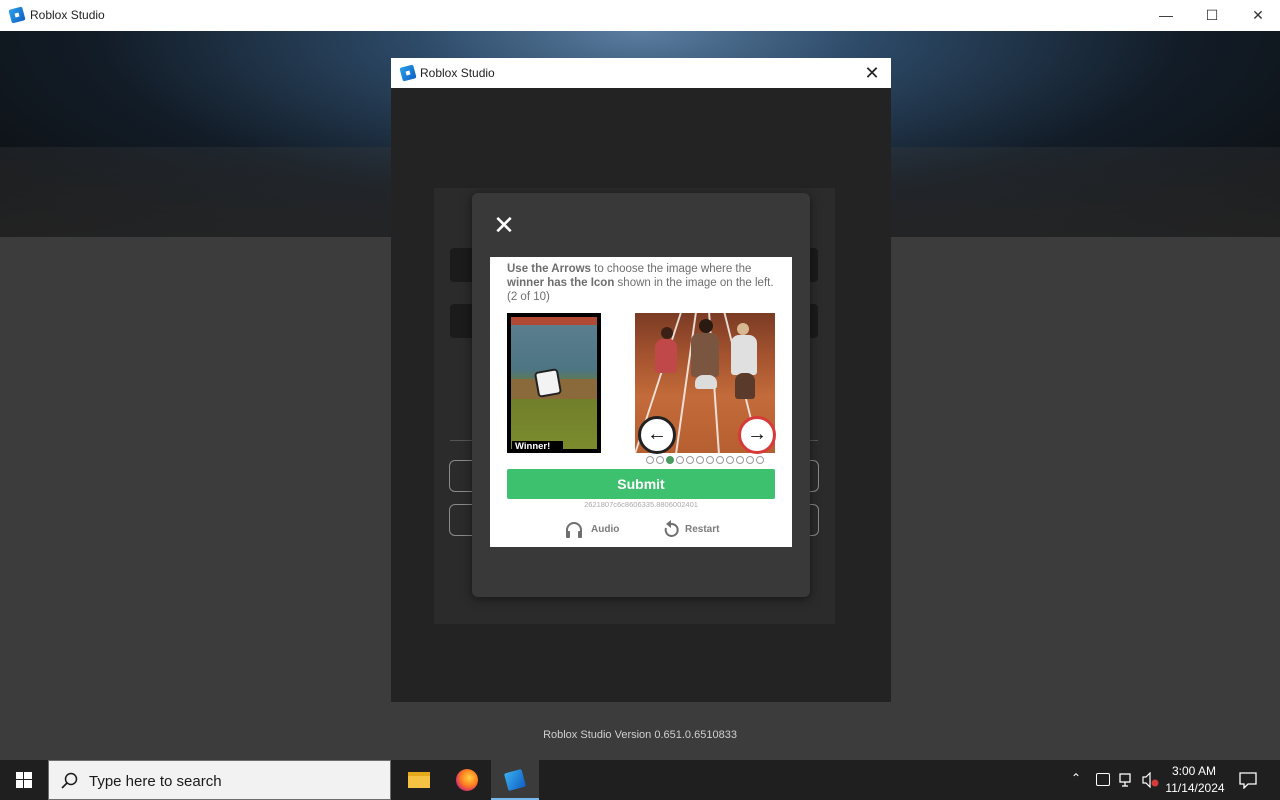  I want to click on clock-date: 11/14/2024, so click(1195, 788).